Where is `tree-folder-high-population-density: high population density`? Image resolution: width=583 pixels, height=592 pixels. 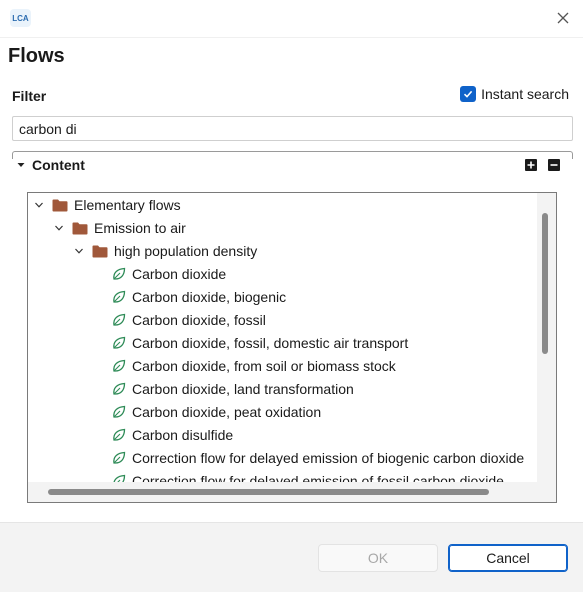
tree-folder-high-population-density: high population density is located at coordinates (164, 251).